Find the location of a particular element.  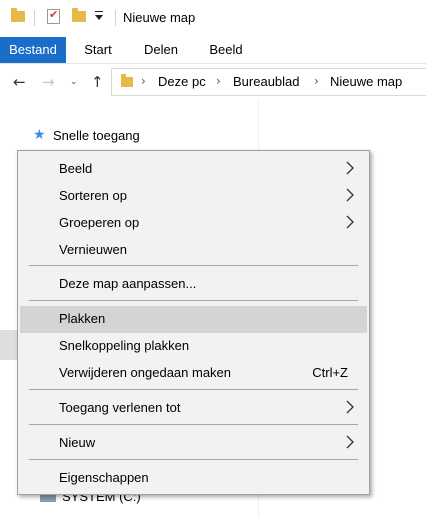

window-title: Nieuwe map is located at coordinates (159, 17).